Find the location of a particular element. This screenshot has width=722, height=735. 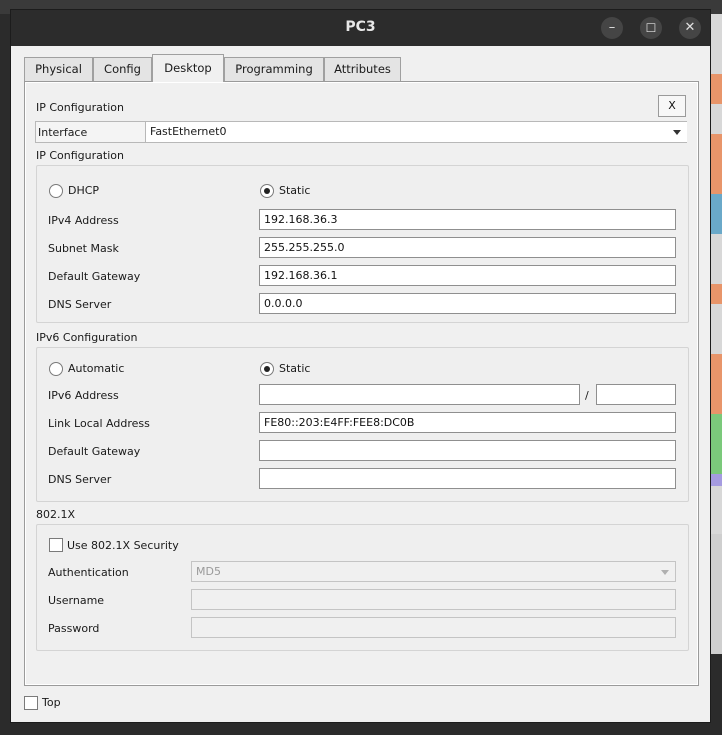

static-label: Static is located at coordinates (295, 190).